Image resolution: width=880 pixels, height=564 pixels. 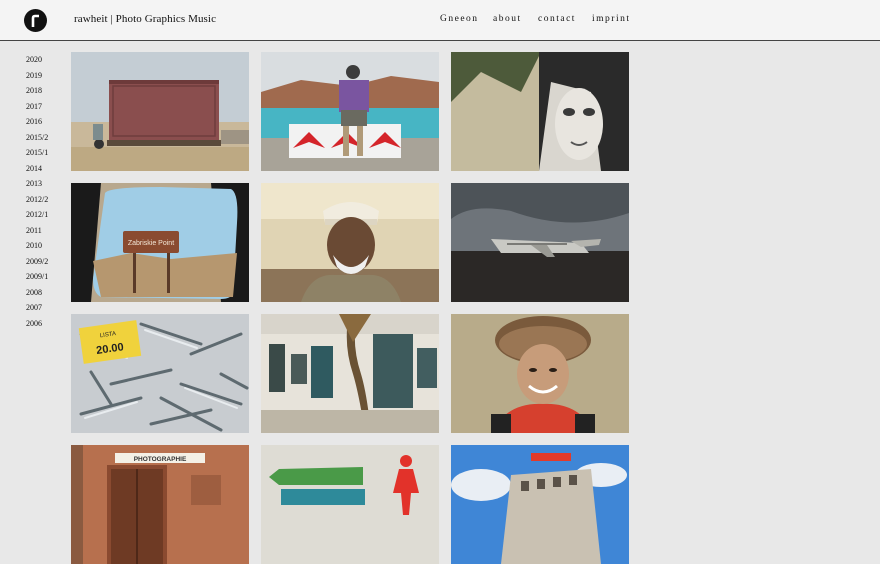 What do you see at coordinates (46, 76) in the screenshot?
I see `year-link-2019: 2019` at bounding box center [46, 76].